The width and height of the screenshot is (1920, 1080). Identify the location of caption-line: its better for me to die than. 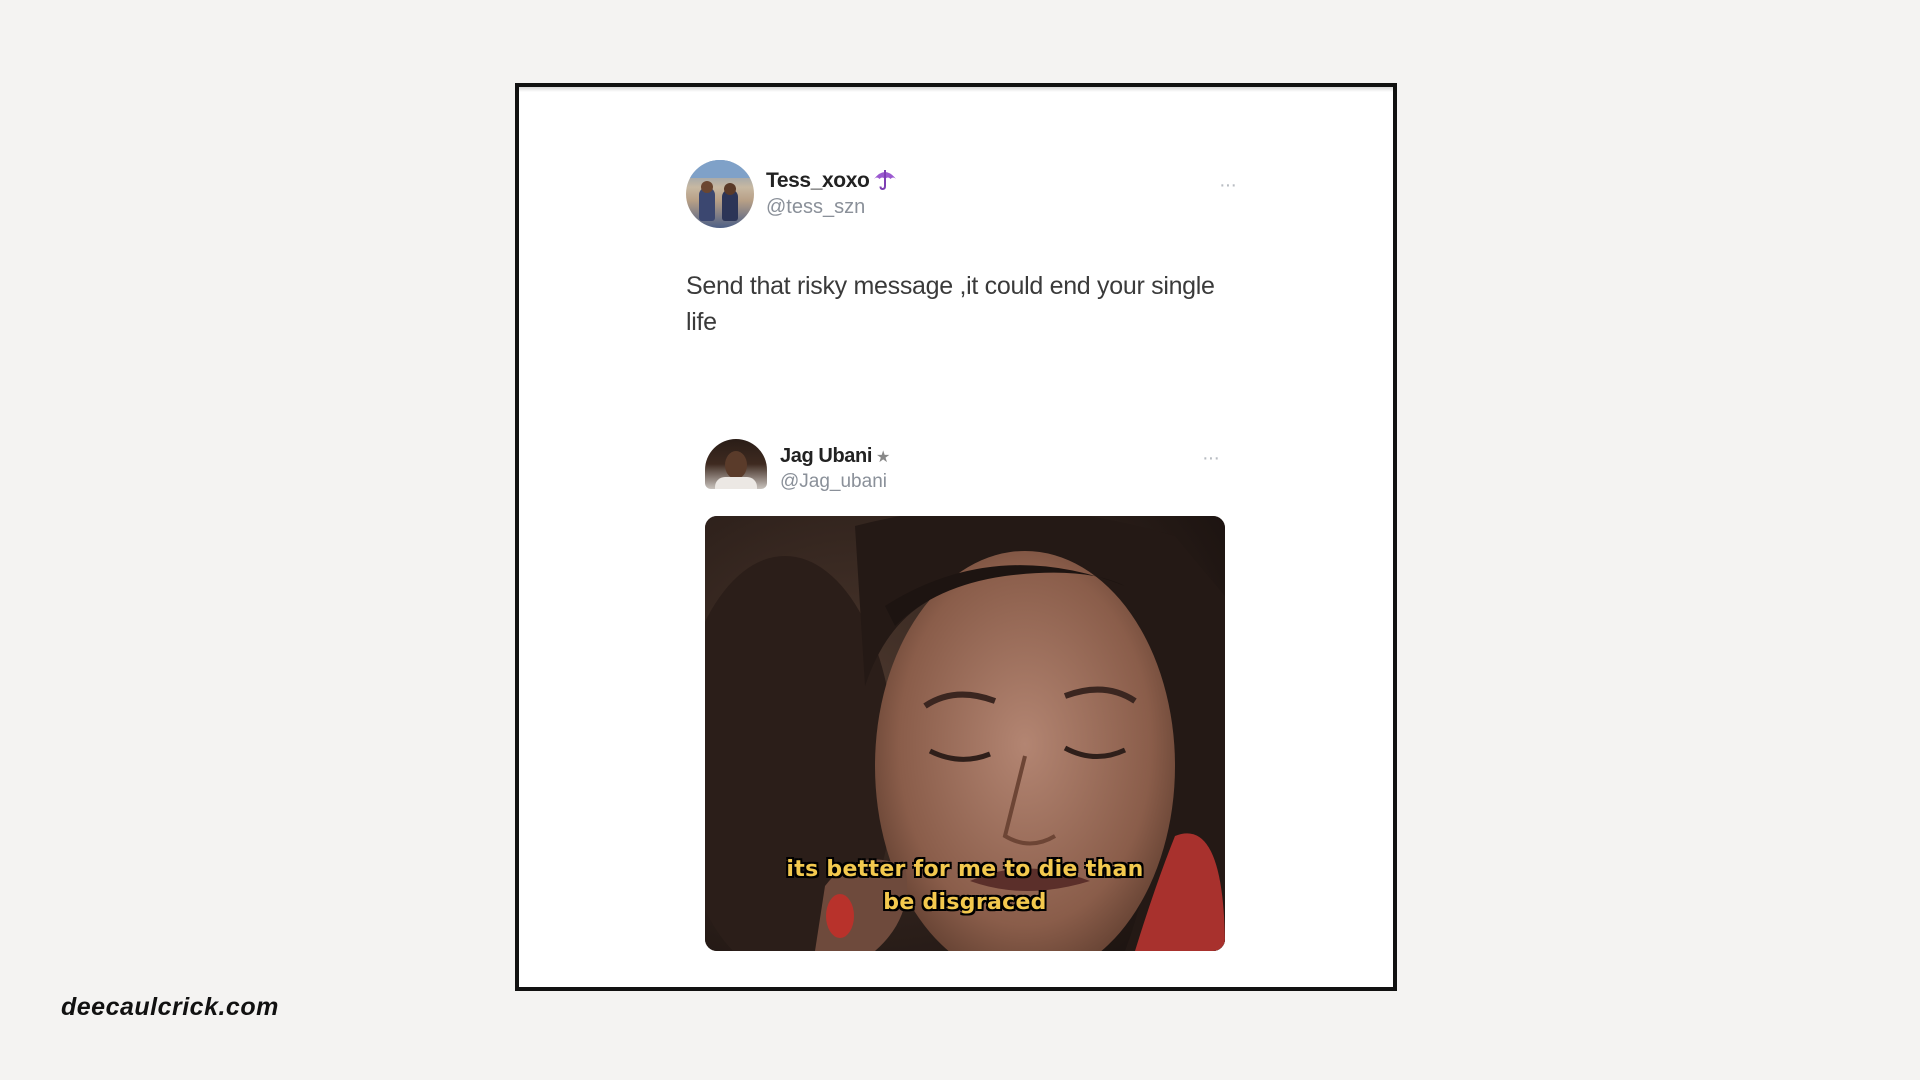
(965, 869).